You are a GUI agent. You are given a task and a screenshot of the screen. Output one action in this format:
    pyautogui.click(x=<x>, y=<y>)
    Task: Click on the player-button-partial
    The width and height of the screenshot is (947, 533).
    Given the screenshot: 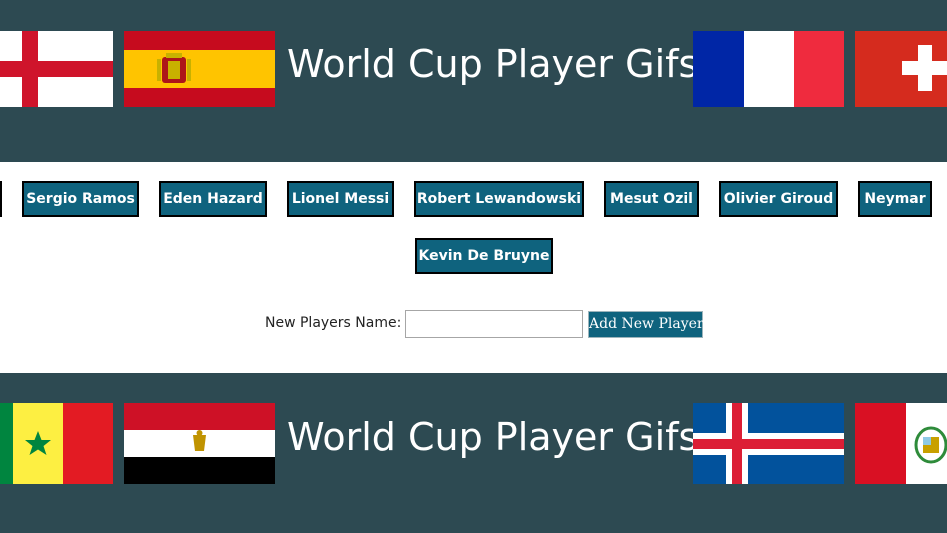 What is the action you would take?
    pyautogui.click(x=1, y=199)
    